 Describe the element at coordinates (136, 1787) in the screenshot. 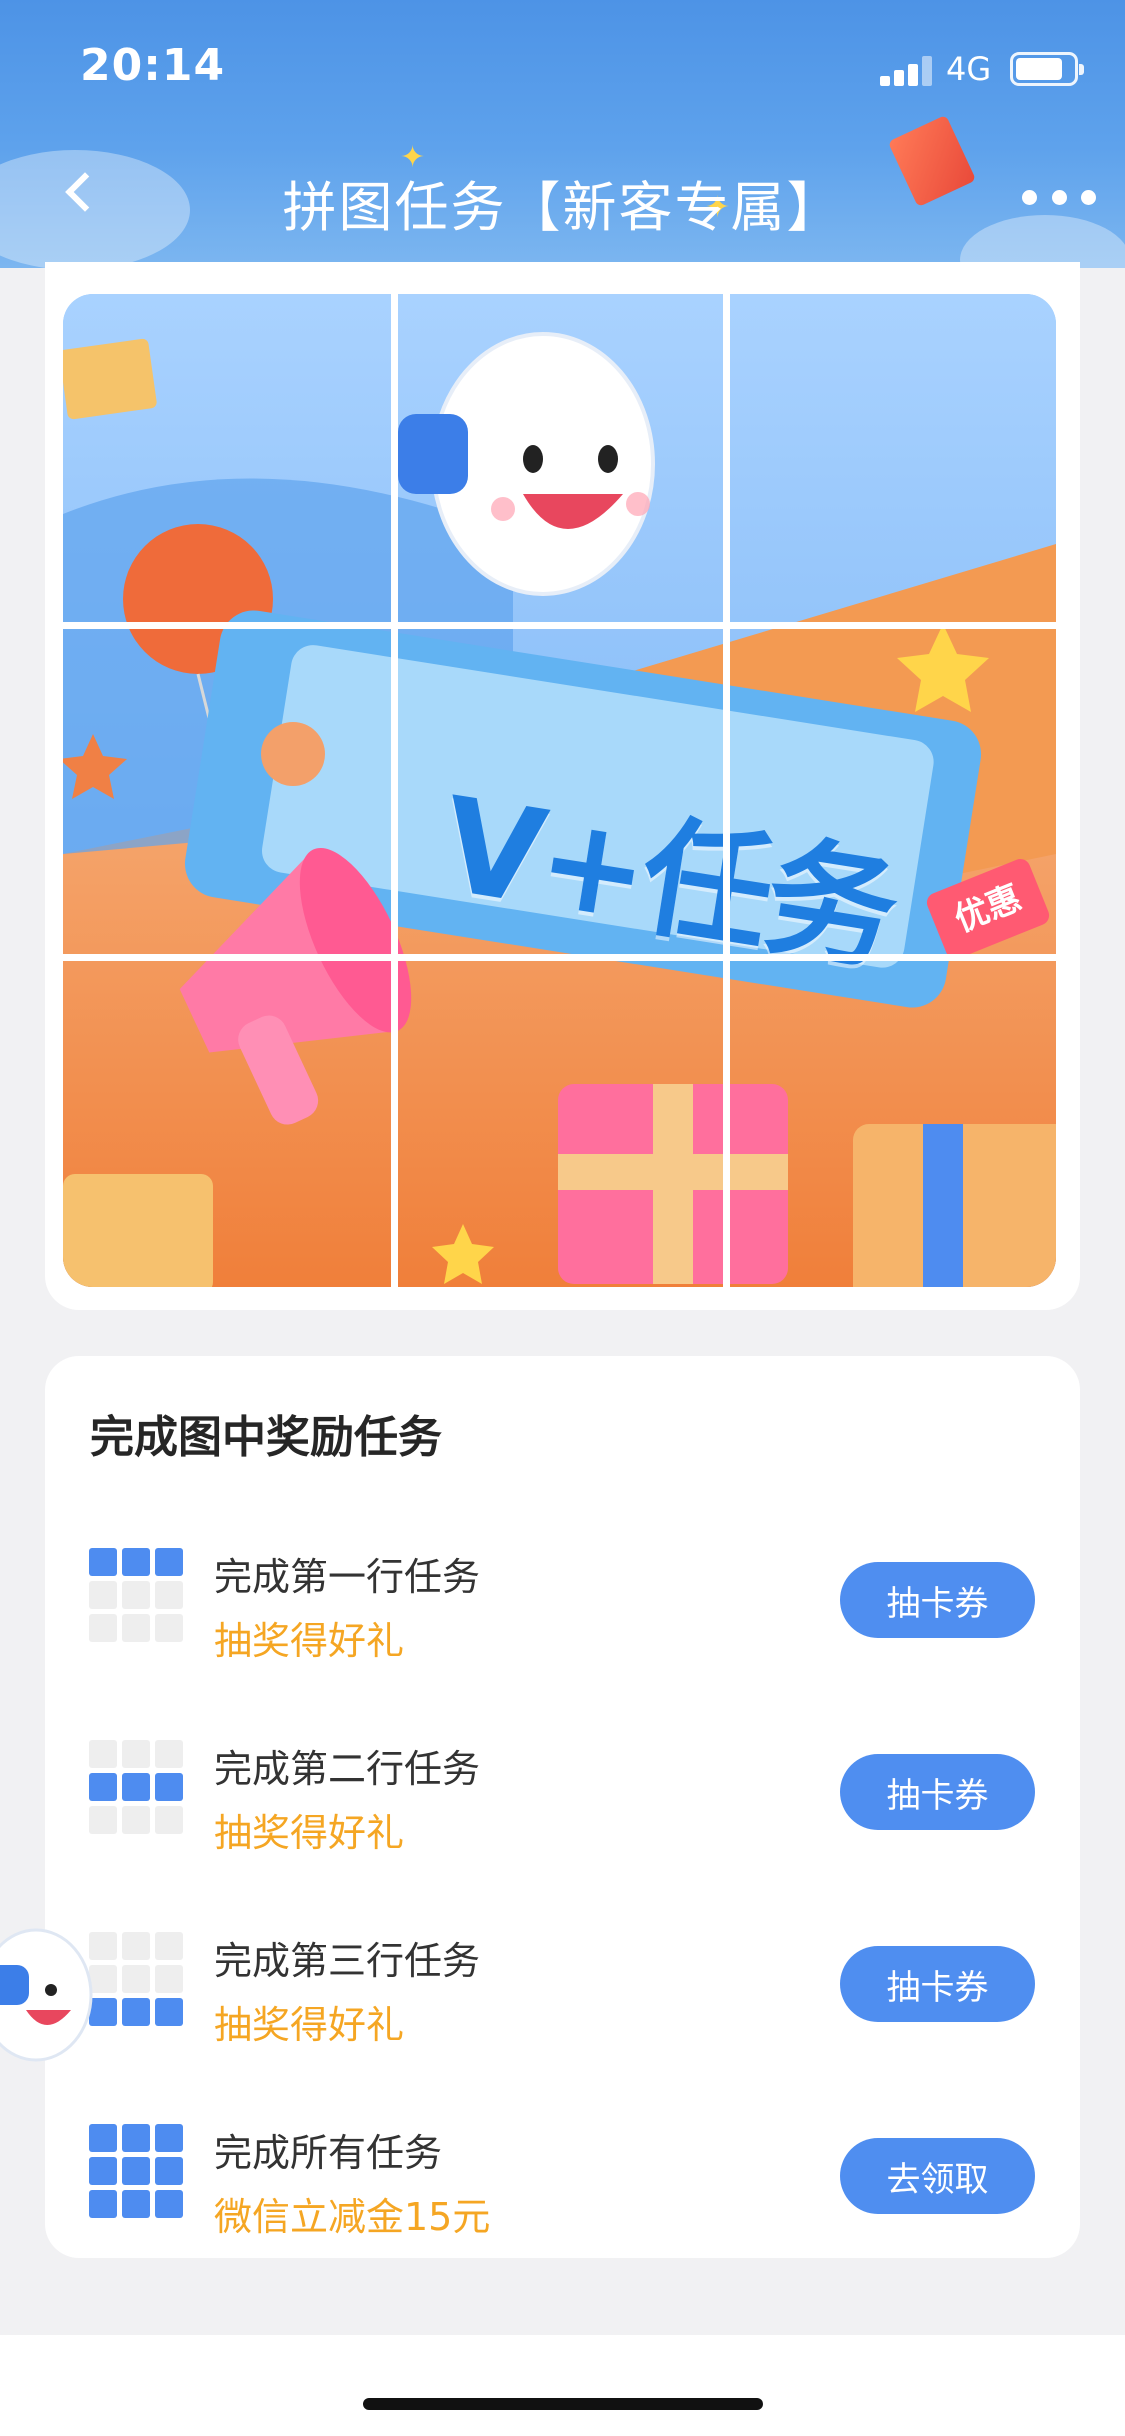

I see `grid-row-2-icon` at that location.